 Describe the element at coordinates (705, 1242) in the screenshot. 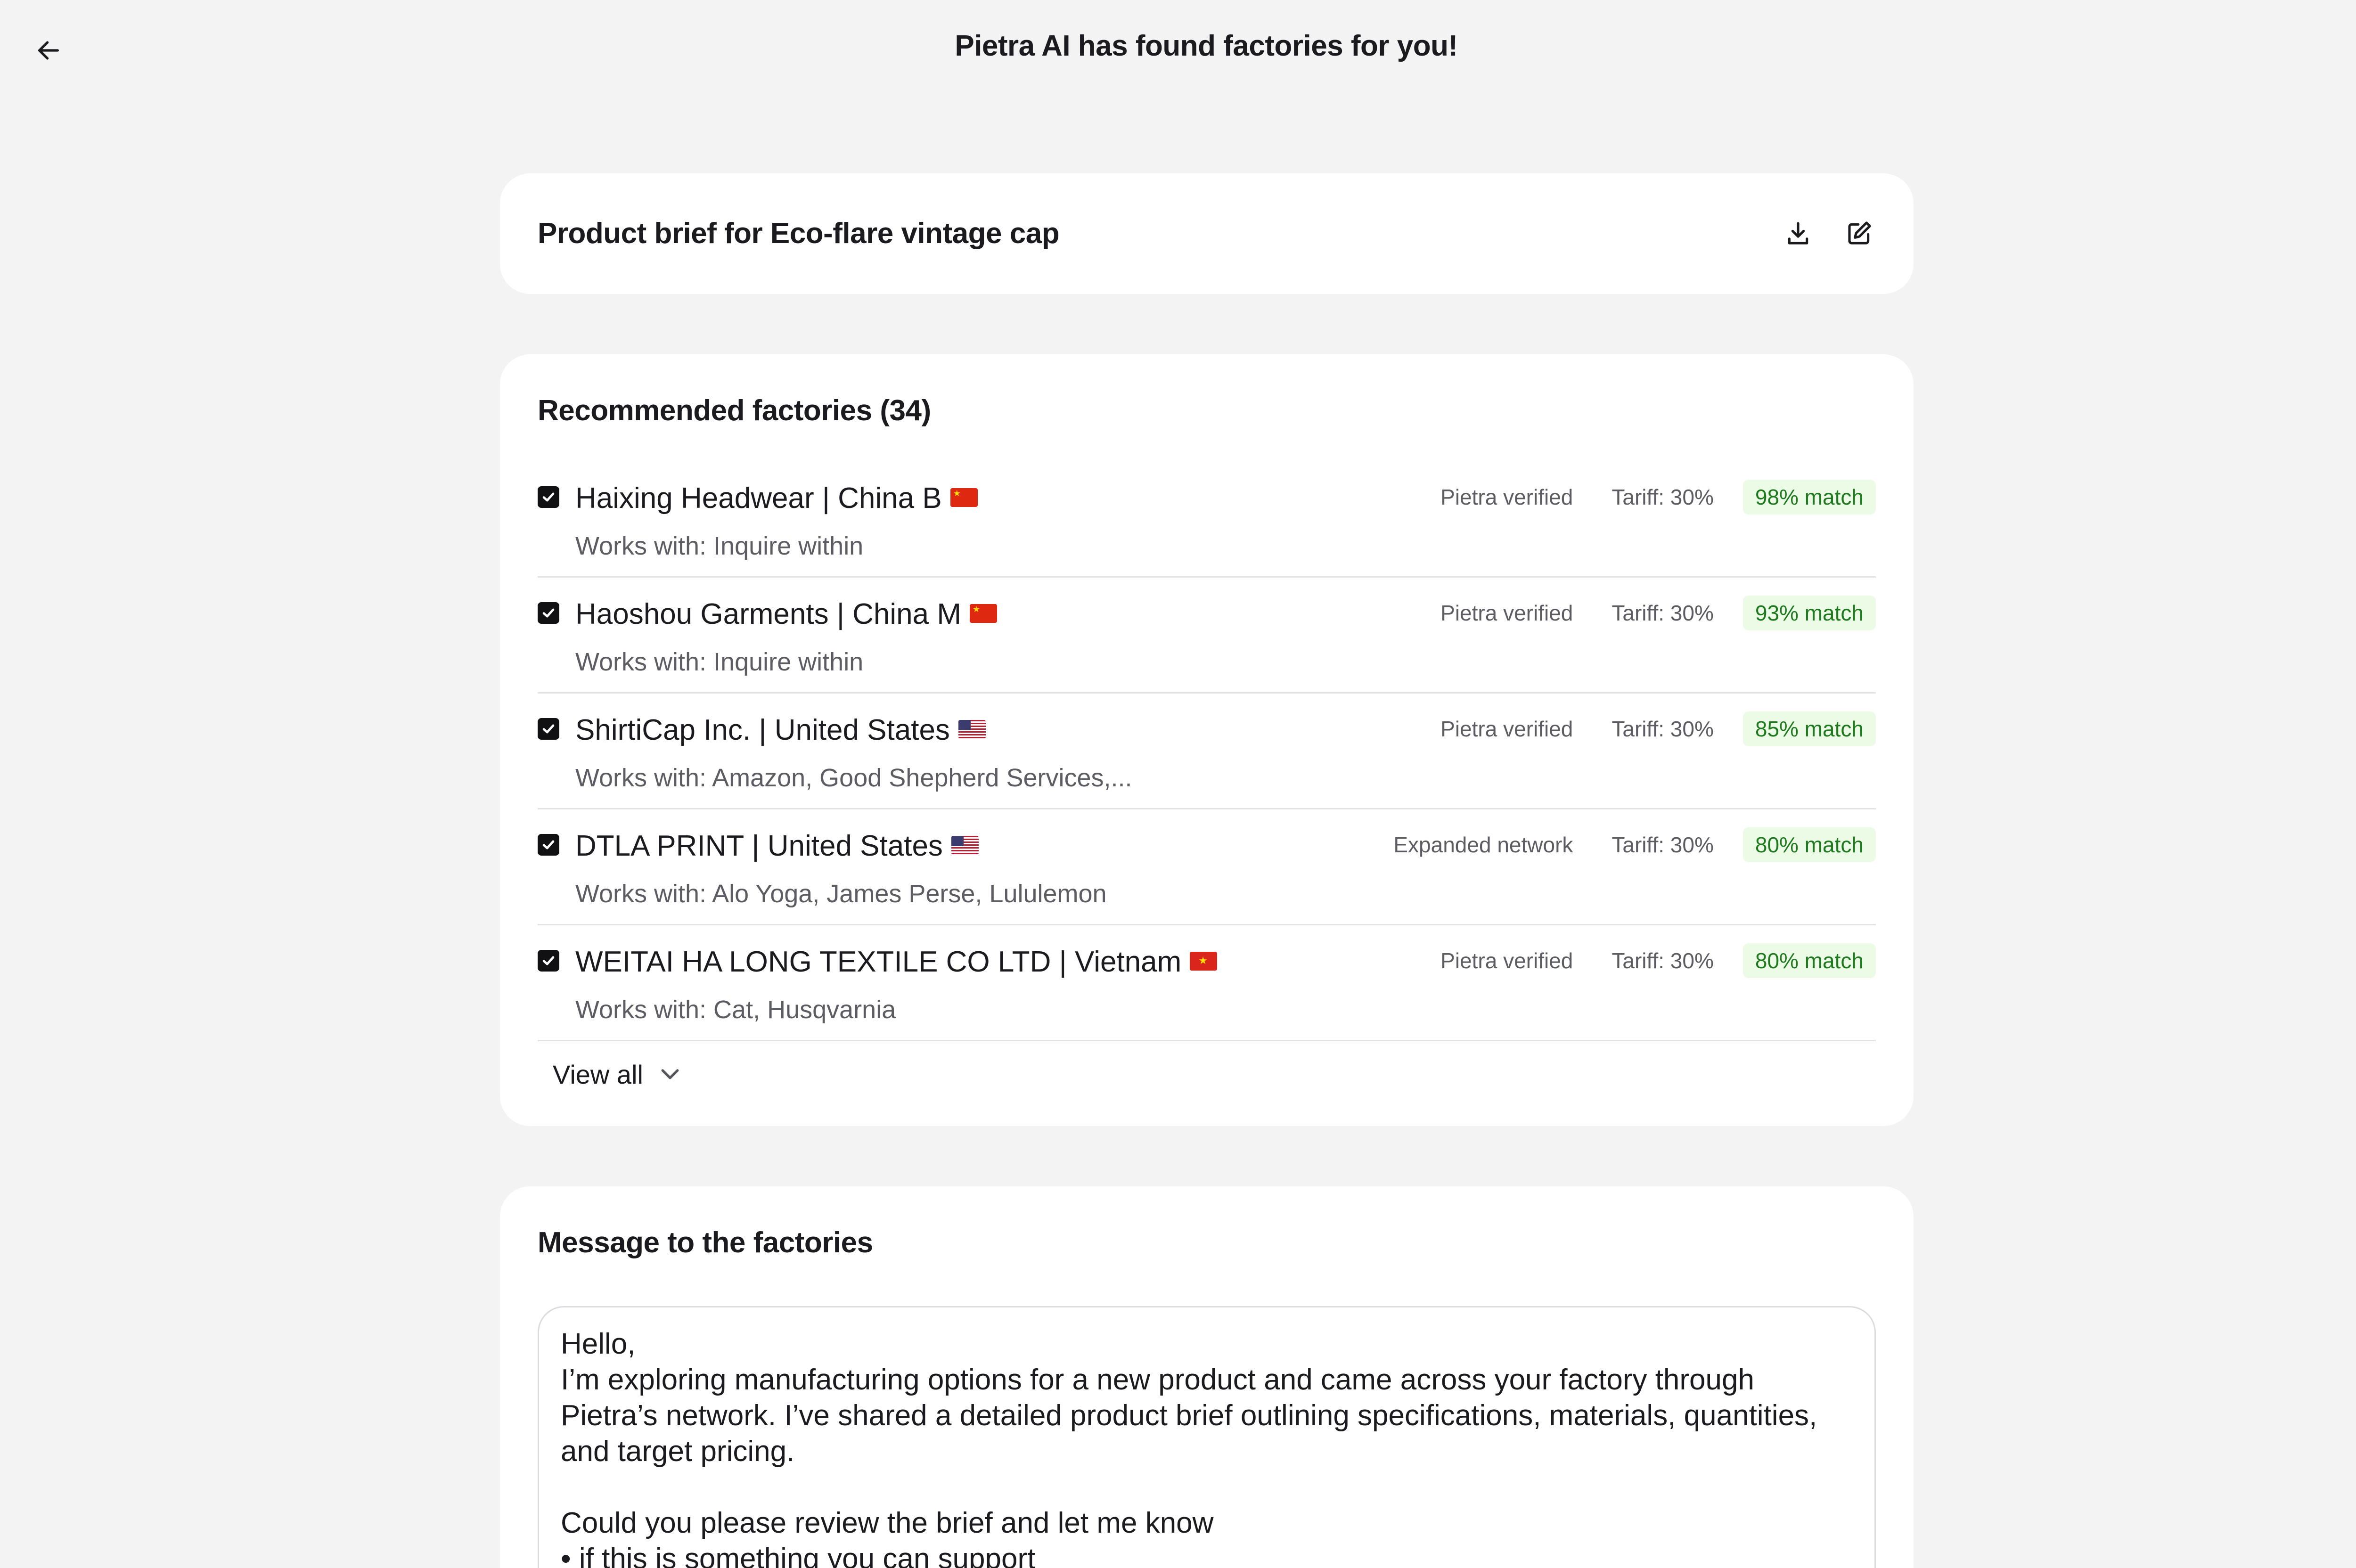

I see `message-title: Message to the factories` at that location.